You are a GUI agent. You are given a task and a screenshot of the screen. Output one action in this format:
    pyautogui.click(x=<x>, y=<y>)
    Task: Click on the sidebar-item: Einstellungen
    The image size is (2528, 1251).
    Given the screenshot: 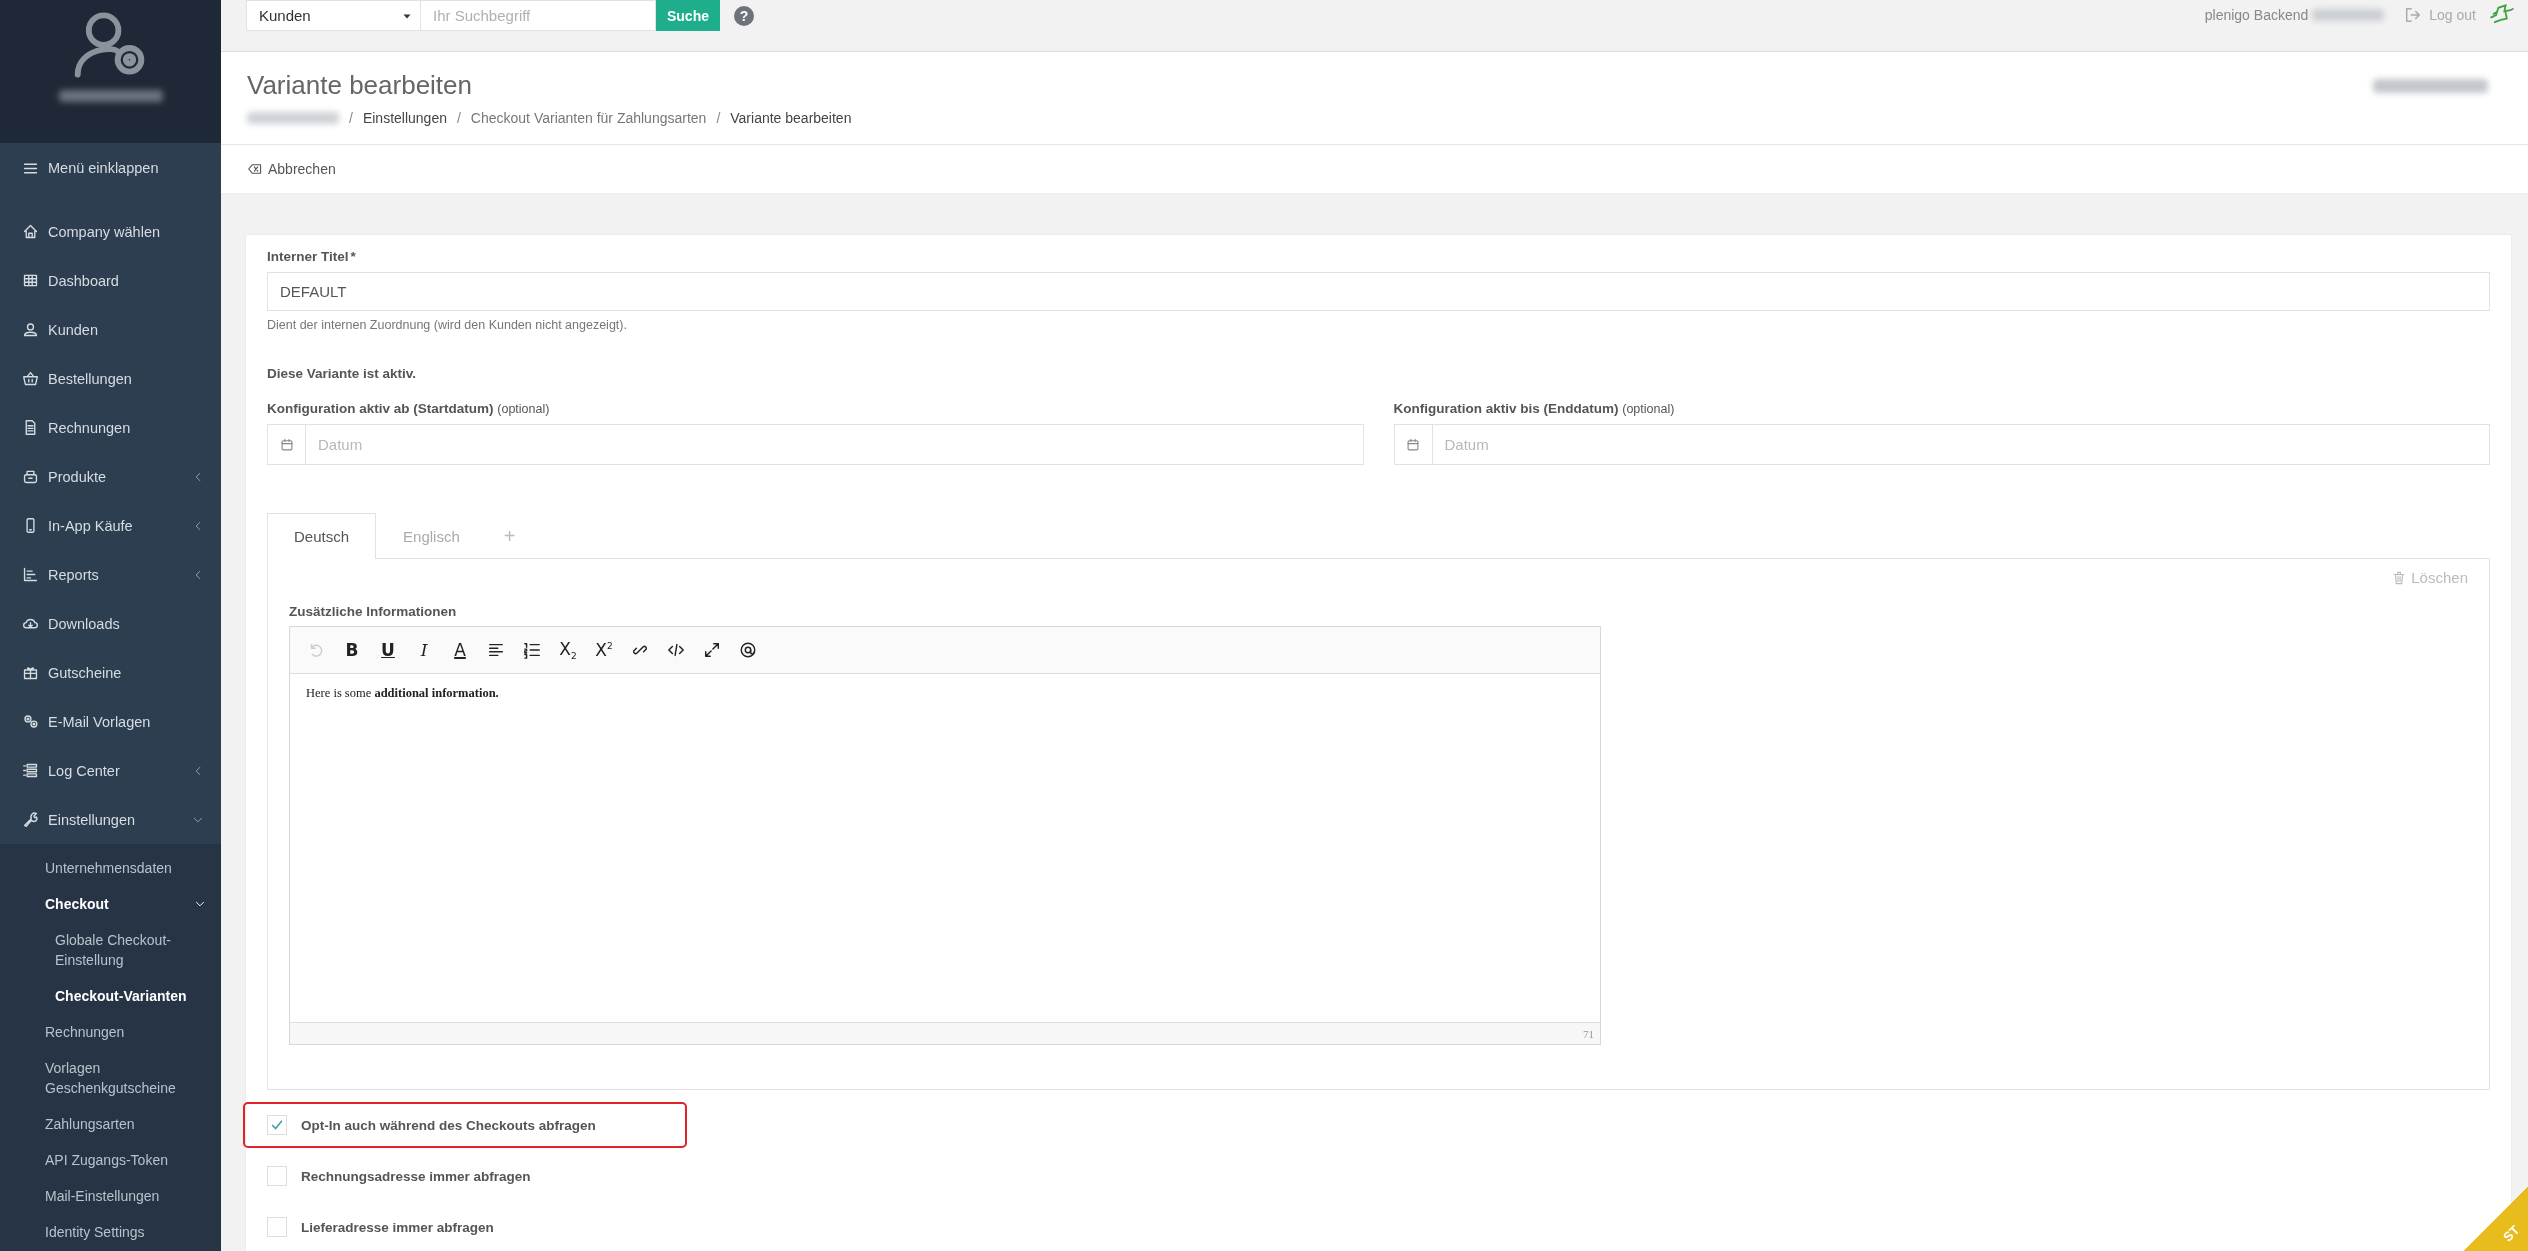 What is the action you would take?
    pyautogui.click(x=110, y=819)
    